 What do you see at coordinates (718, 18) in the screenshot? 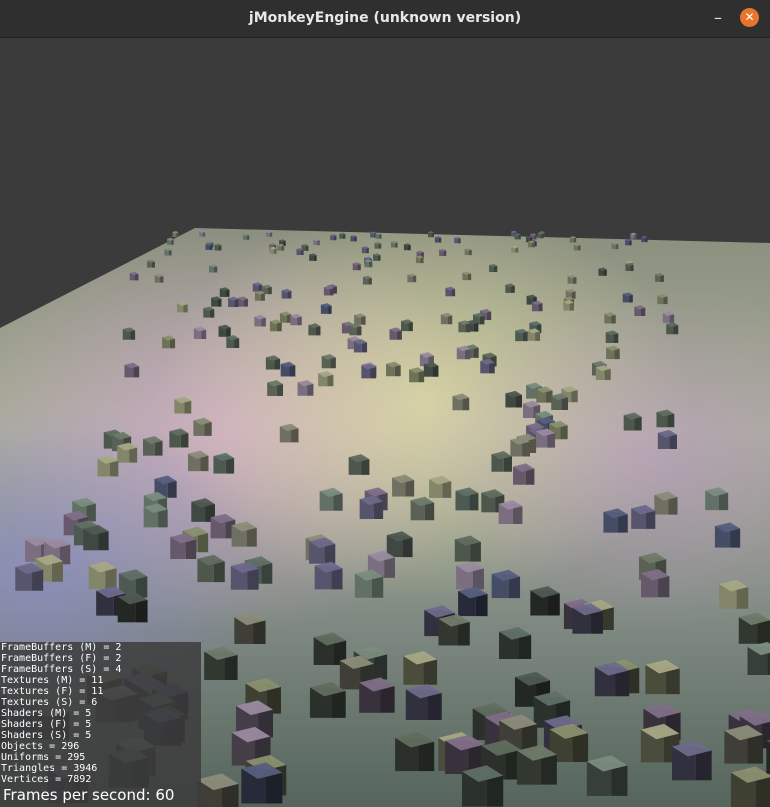
I see `minimize-button: –` at bounding box center [718, 18].